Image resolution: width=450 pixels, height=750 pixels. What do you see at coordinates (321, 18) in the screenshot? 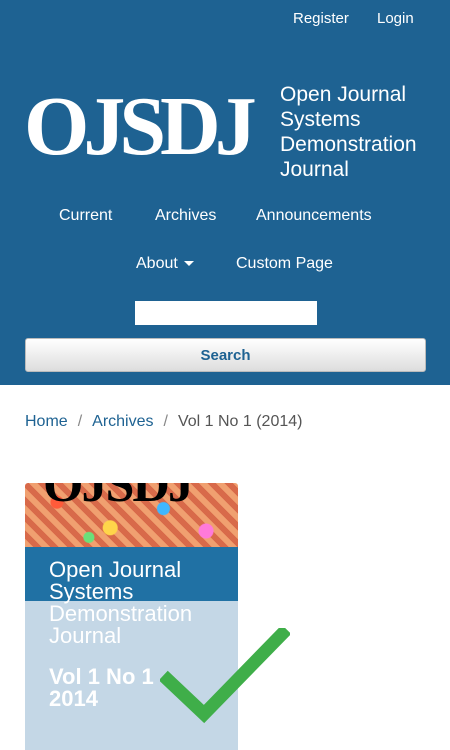
I see `register-link: Register` at bounding box center [321, 18].